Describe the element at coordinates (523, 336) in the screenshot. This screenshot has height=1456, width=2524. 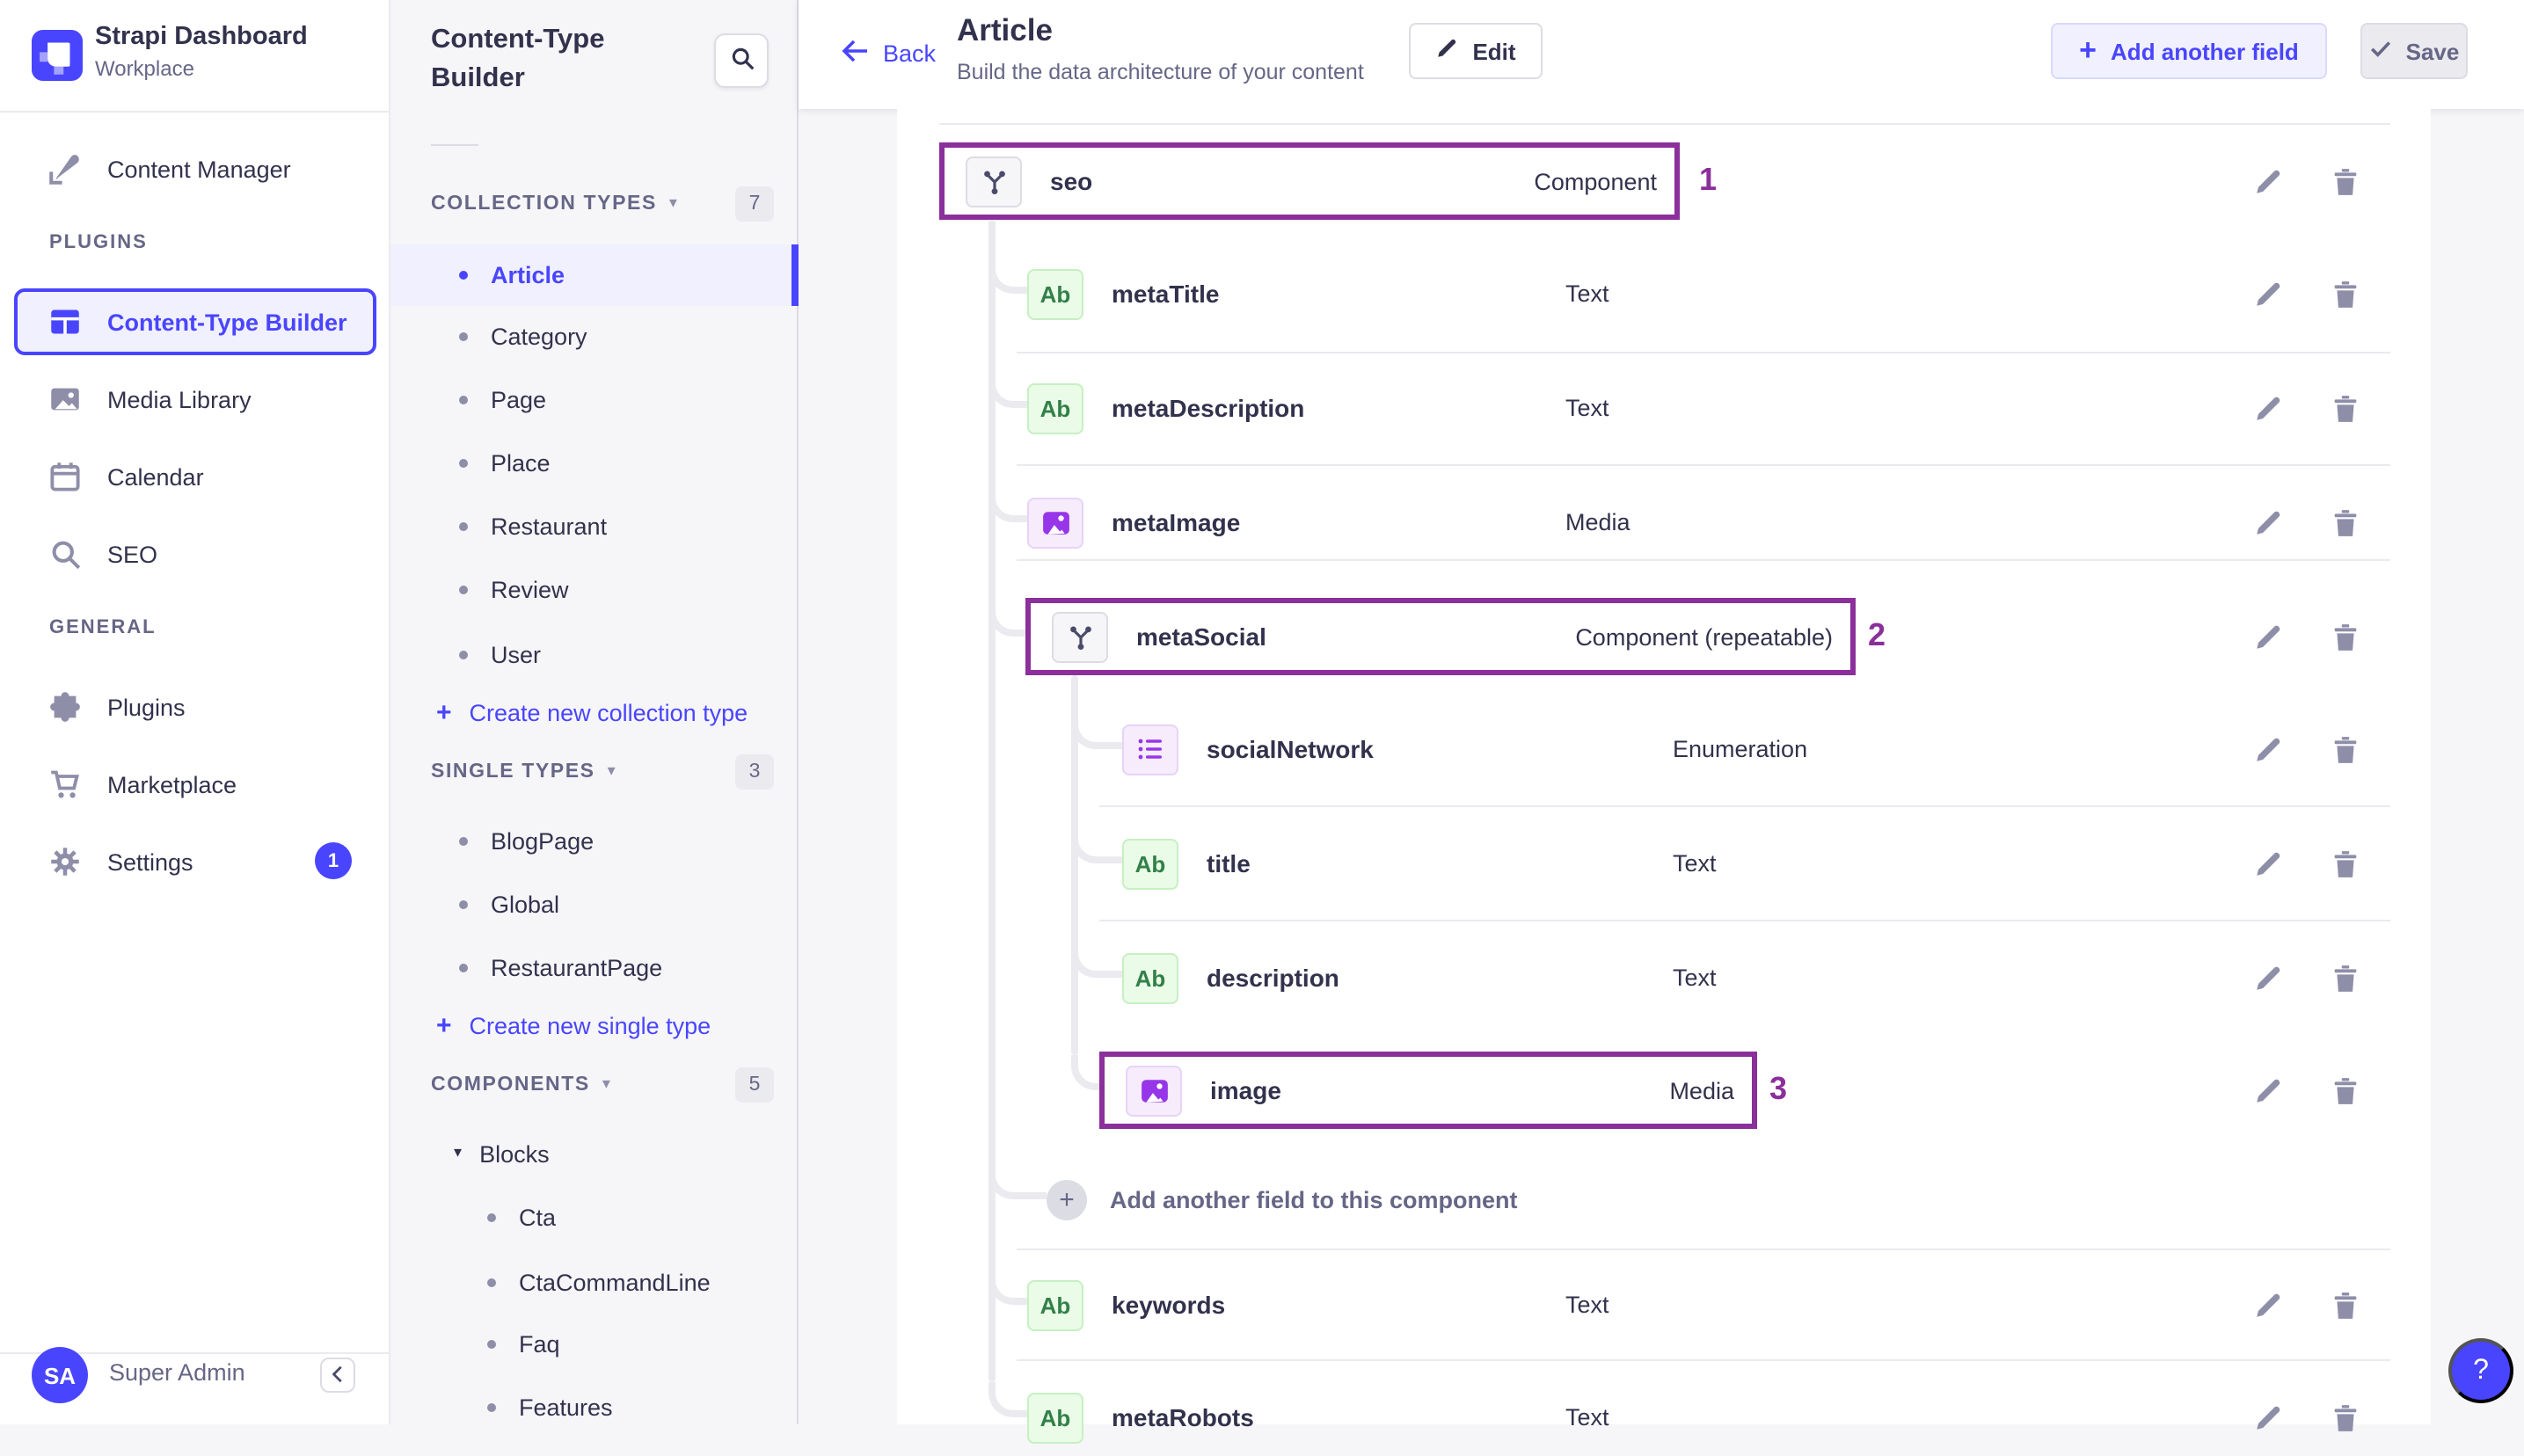
I see `collection-type-category: Category` at that location.